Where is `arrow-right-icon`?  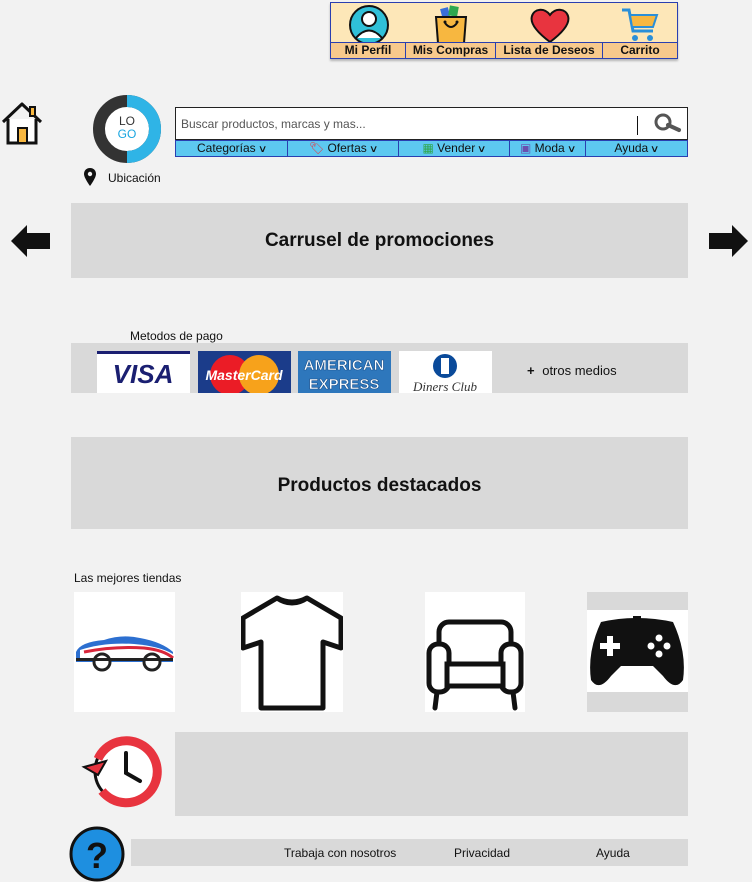 arrow-right-icon is located at coordinates (728, 241).